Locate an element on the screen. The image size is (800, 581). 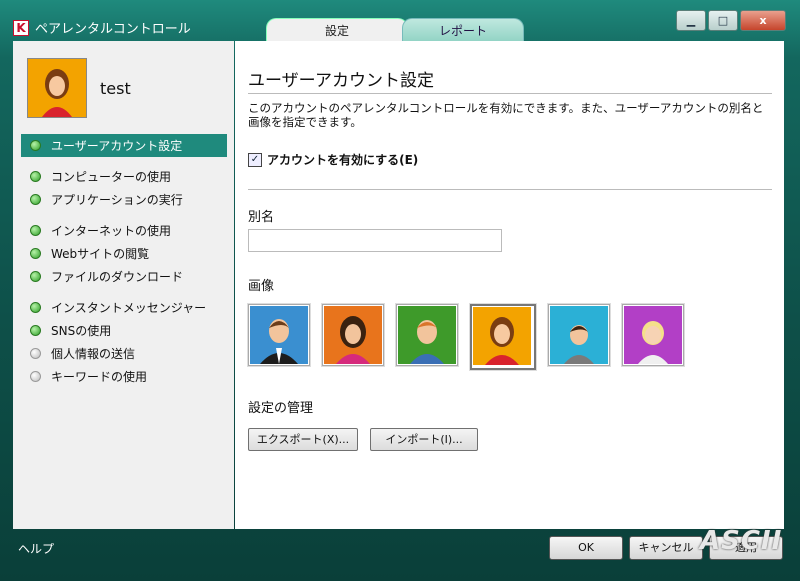
sidebar-item-label: 個人情報の送信 is located at coordinates (93, 354).